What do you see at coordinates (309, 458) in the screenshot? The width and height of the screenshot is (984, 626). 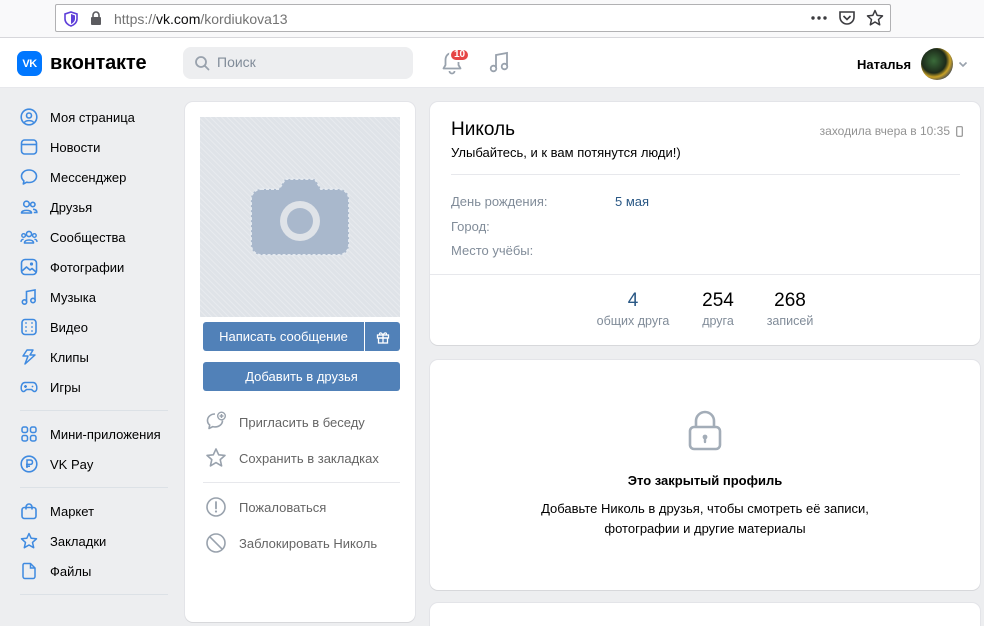 I see `action-label: Сохранить в закладках` at bounding box center [309, 458].